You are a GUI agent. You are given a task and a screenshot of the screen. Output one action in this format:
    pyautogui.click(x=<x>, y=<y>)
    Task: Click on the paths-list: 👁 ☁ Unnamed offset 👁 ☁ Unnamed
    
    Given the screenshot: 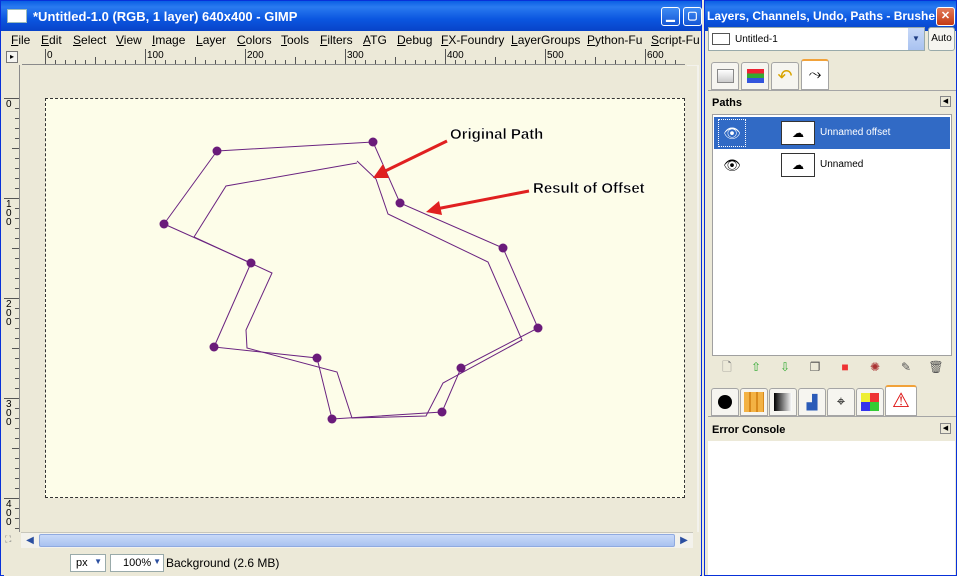 What is the action you would take?
    pyautogui.click(x=832, y=235)
    